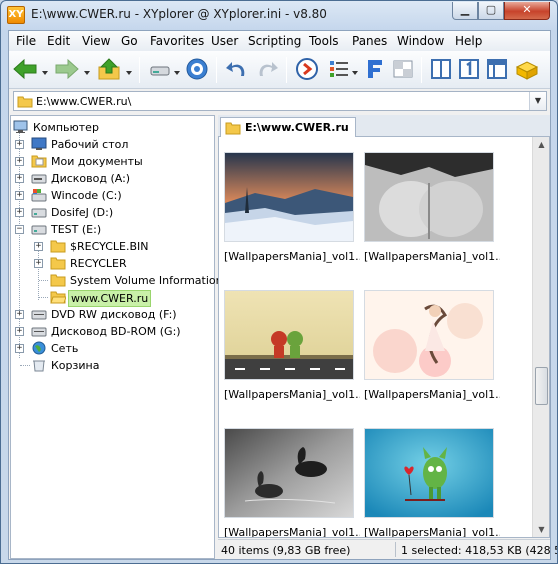 The image size is (558, 564). Describe the element at coordinates (237, 69) in the screenshot. I see `undo-button` at that location.